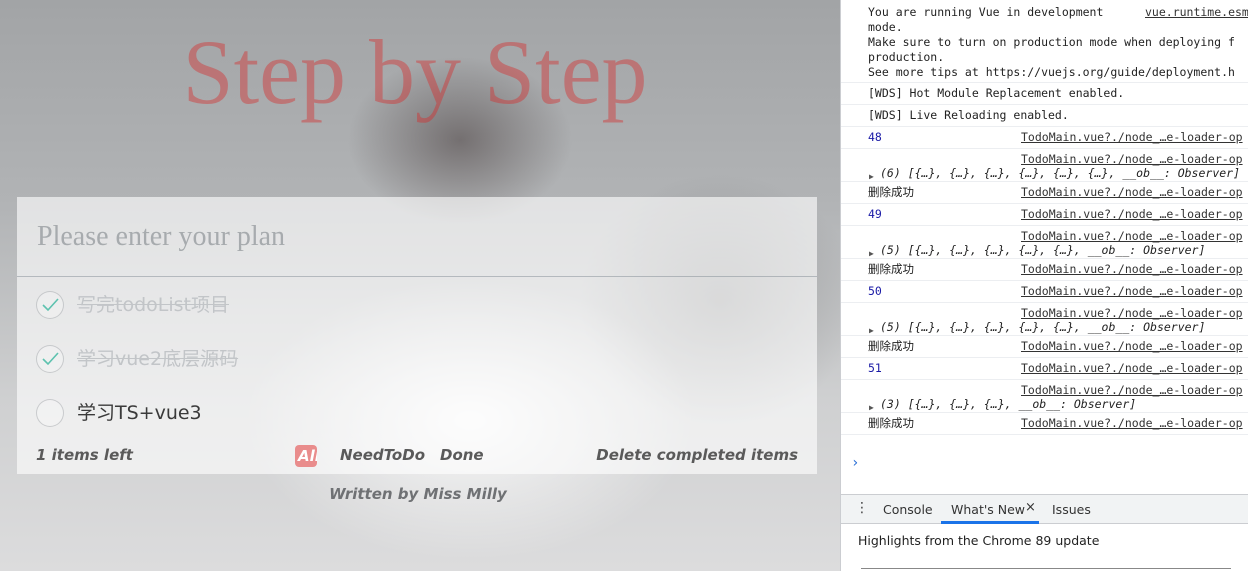 This screenshot has height=571, width=1248. I want to click on drawer-tabbar: ⋮ Console What's New × Issues, so click(1044, 509).